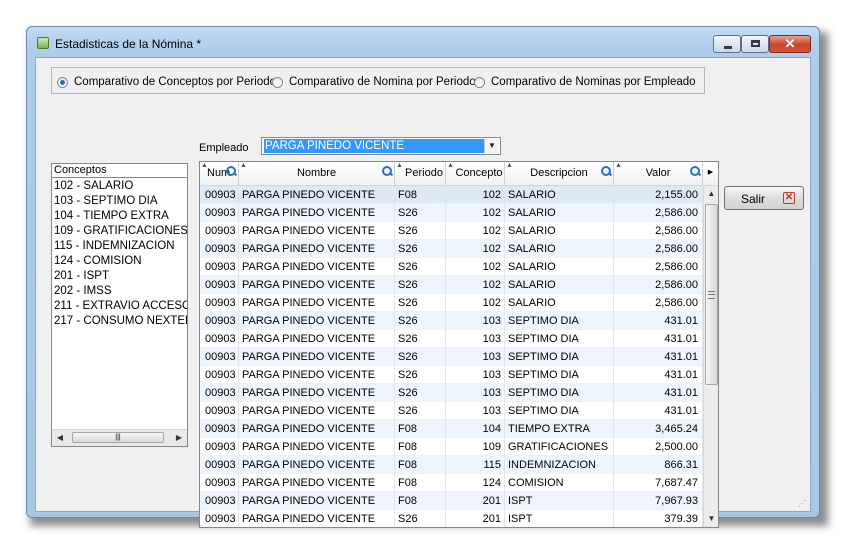 Image resolution: width=847 pixels, height=546 pixels. What do you see at coordinates (658, 429) in the screenshot?
I see `cell-valor: 3,465.24` at bounding box center [658, 429].